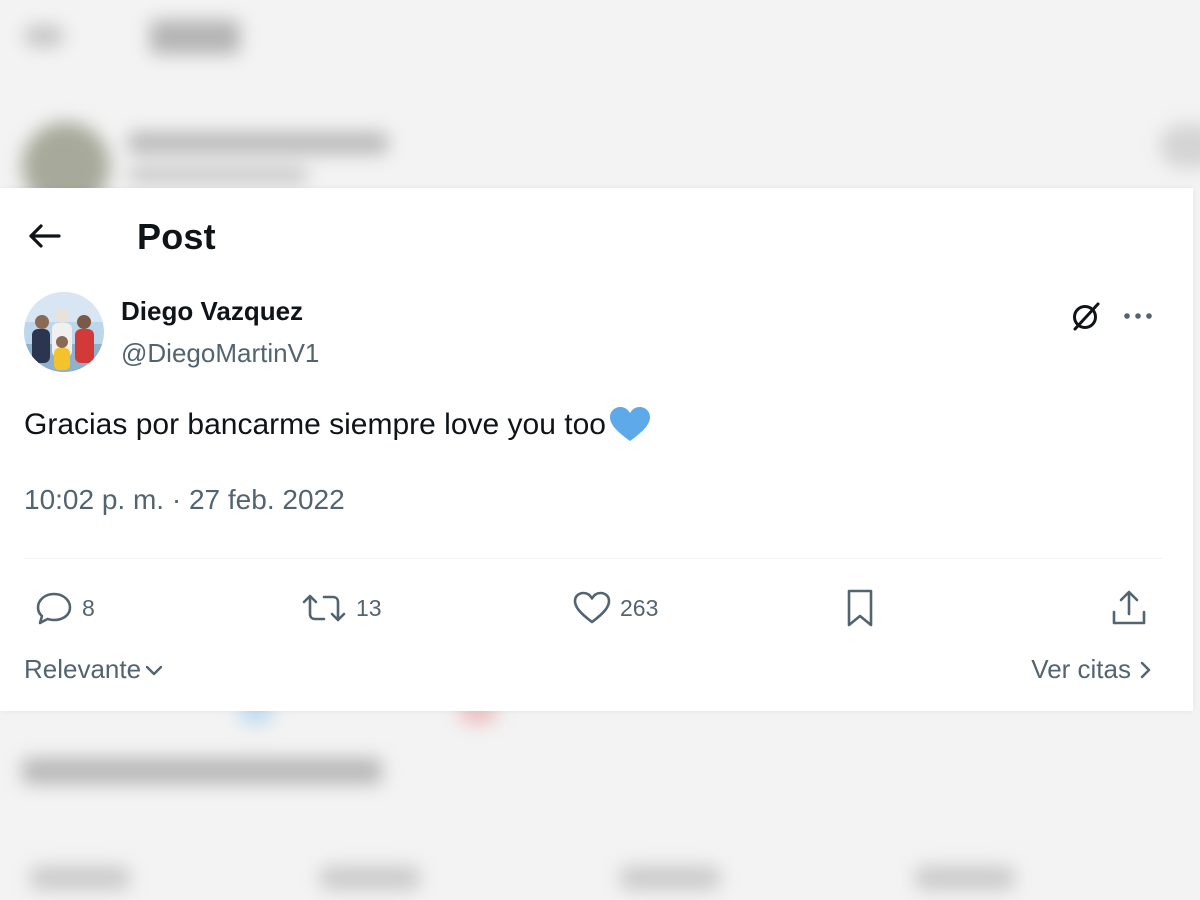 This screenshot has width=1200, height=900. What do you see at coordinates (369, 607) in the screenshot?
I see `repost-count: 13` at bounding box center [369, 607].